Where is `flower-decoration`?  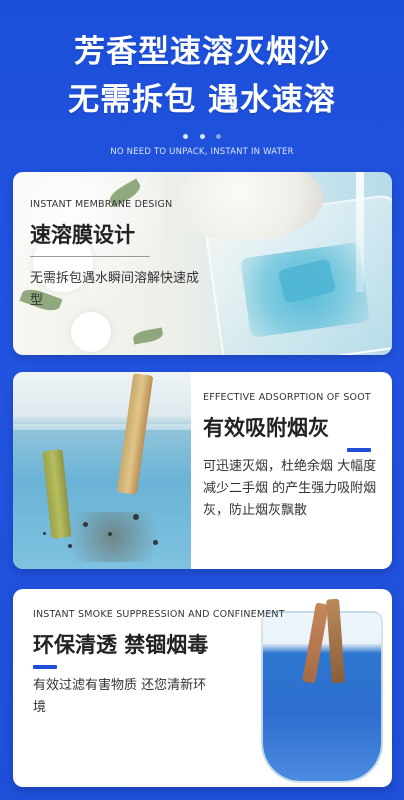
flower-decoration is located at coordinates (91, 332).